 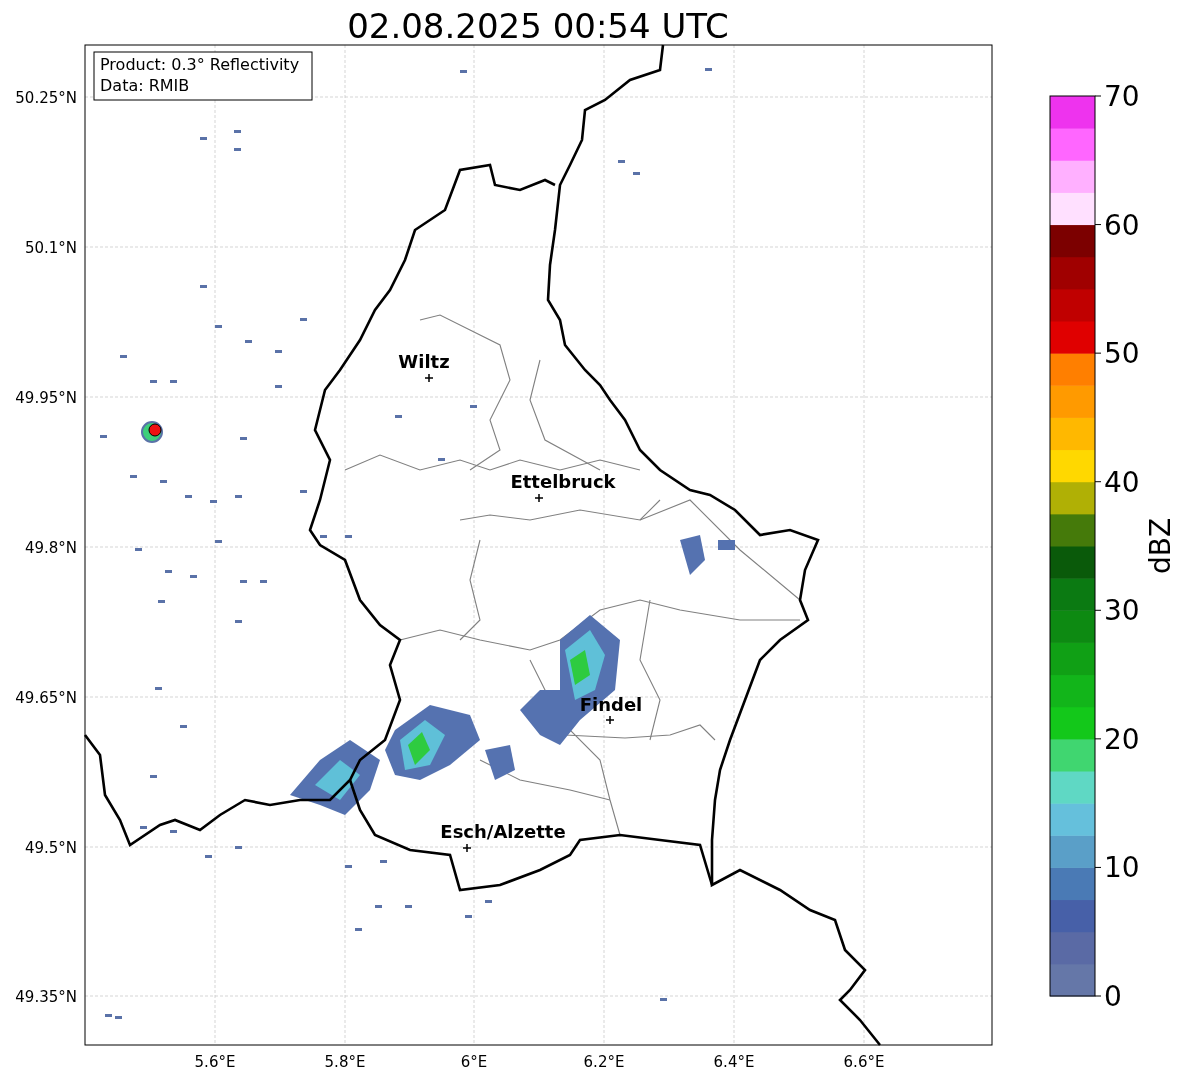 What do you see at coordinates (1122, 611) in the screenshot?
I see `colorbar-tick-label: 30` at bounding box center [1122, 611].